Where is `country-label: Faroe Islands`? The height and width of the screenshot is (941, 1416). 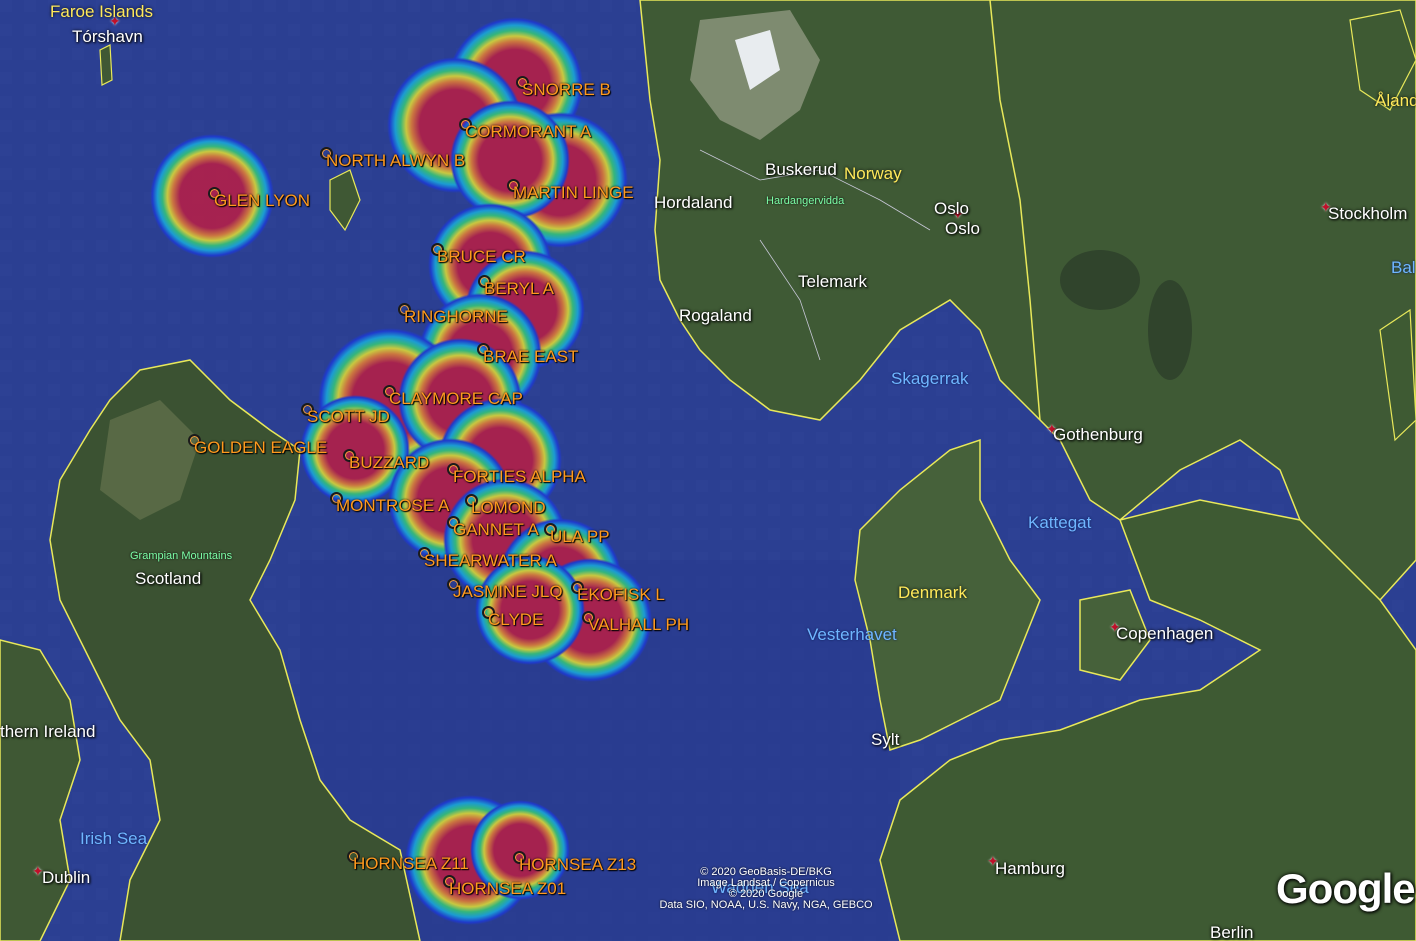
country-label: Faroe Islands is located at coordinates (101, 11).